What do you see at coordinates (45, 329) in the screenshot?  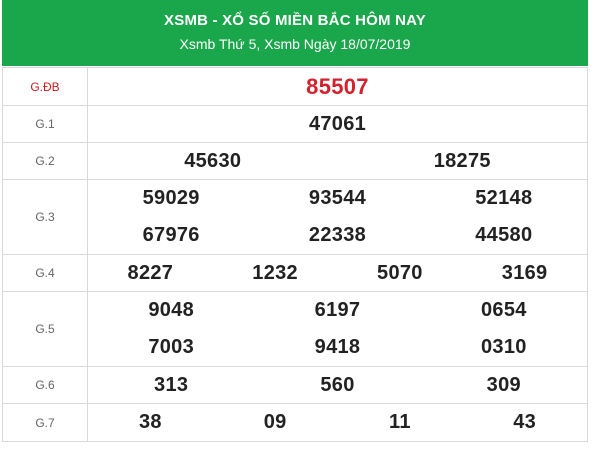 I see `prize-label-g5: G.5` at bounding box center [45, 329].